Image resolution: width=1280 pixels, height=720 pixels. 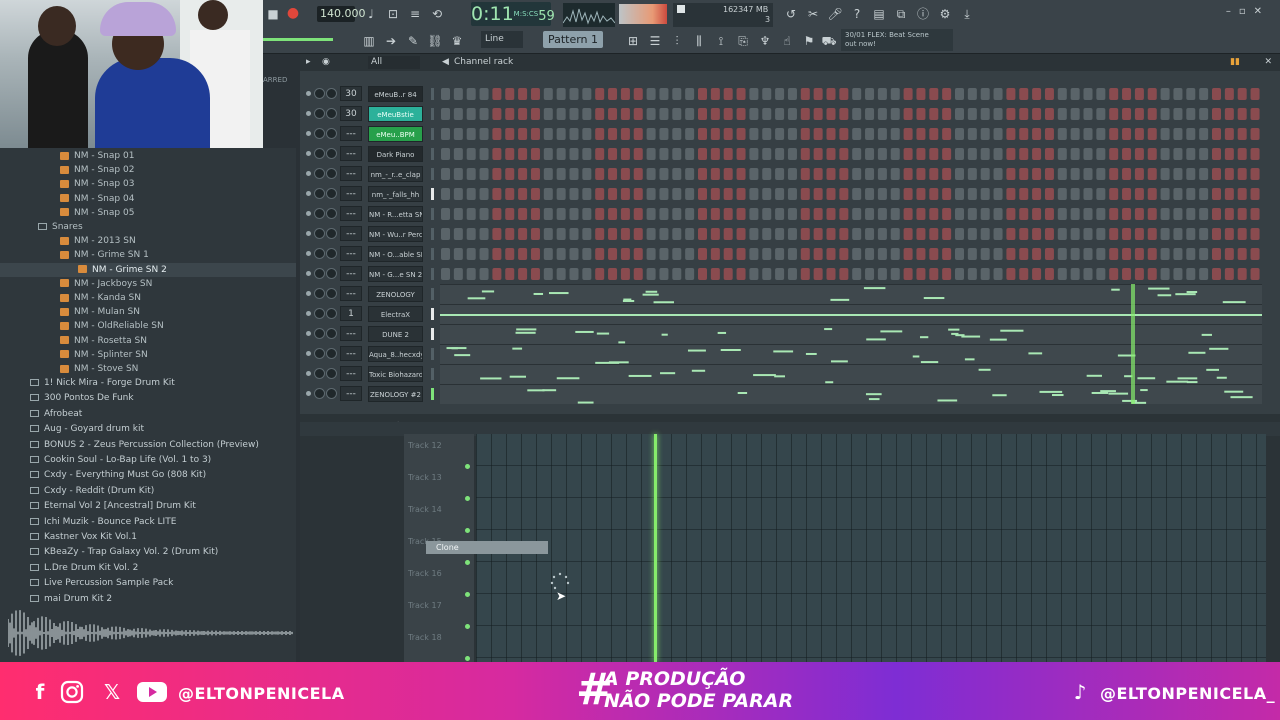 I want to click on channel-row: --- nm_-_falls_hh, so click(x=782, y=194).